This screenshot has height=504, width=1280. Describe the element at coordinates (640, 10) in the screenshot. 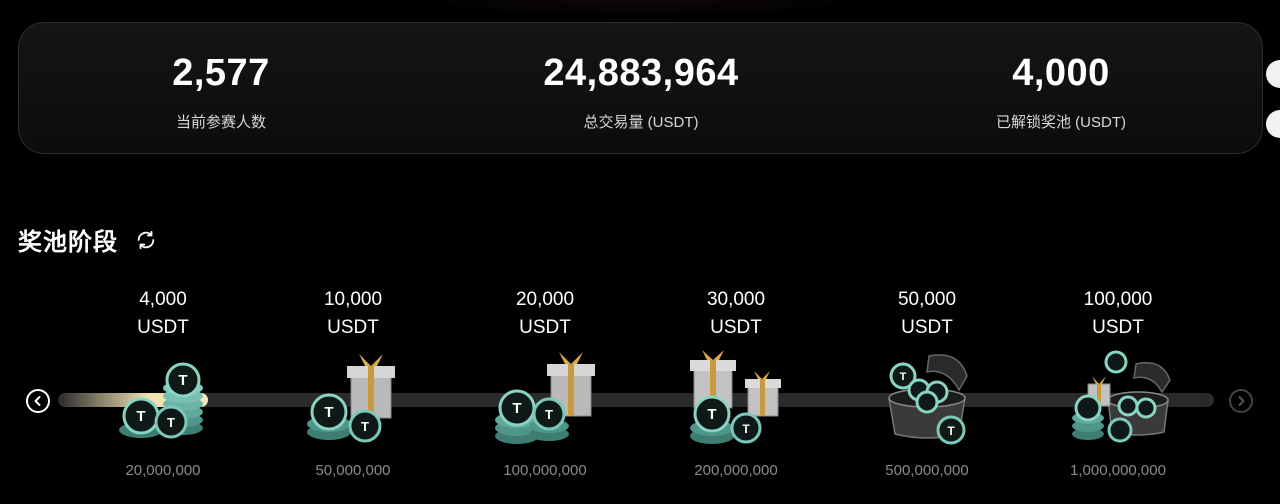

I see `top-glow` at that location.